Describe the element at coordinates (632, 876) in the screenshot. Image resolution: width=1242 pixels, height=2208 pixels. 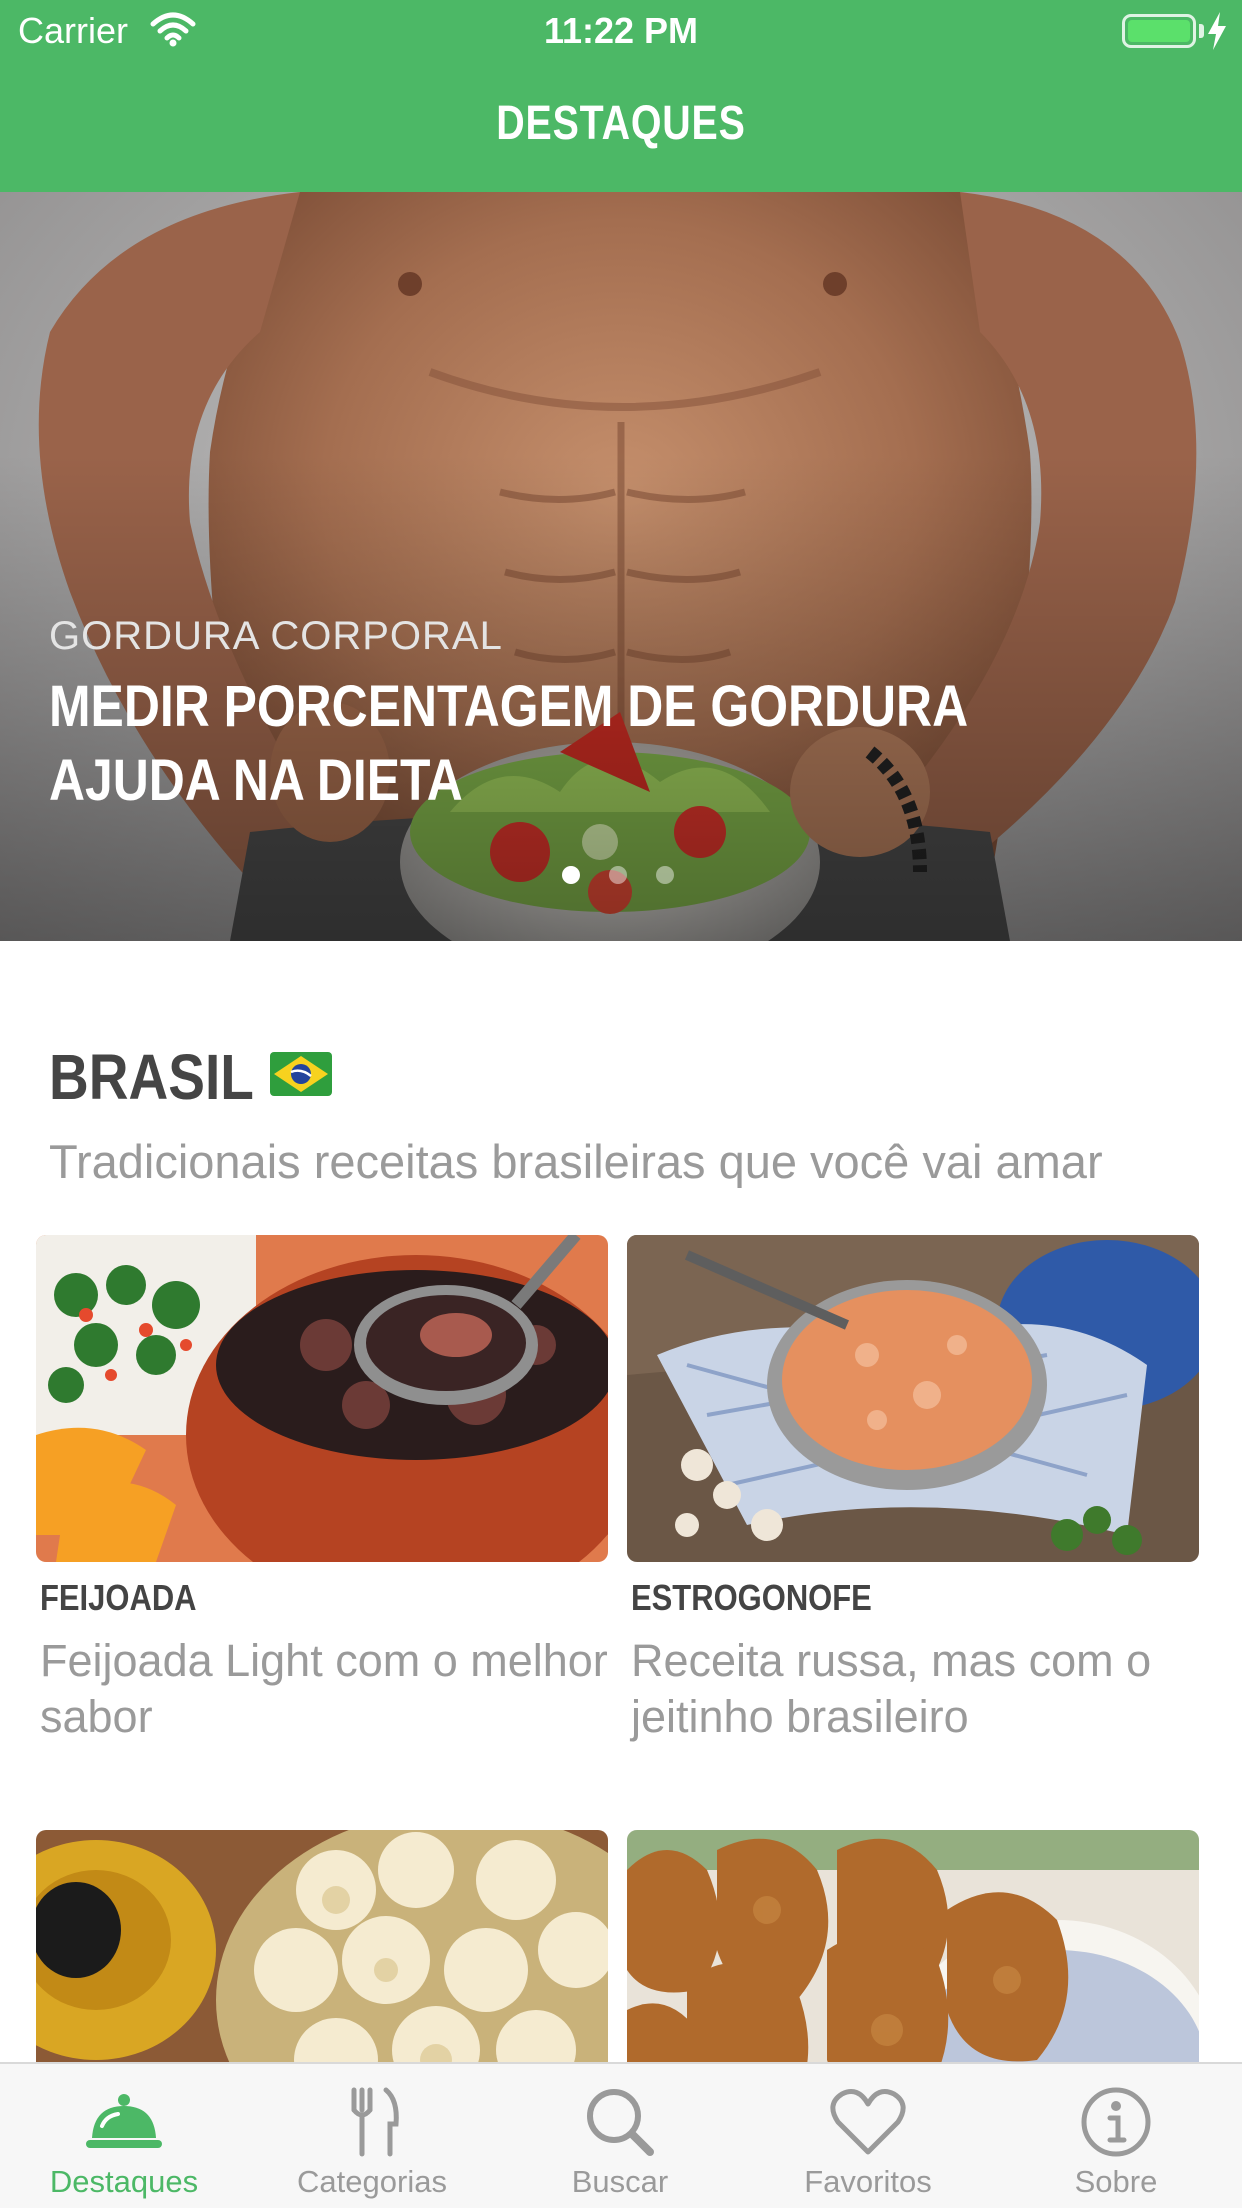
I see `carousel-page-indicator` at that location.